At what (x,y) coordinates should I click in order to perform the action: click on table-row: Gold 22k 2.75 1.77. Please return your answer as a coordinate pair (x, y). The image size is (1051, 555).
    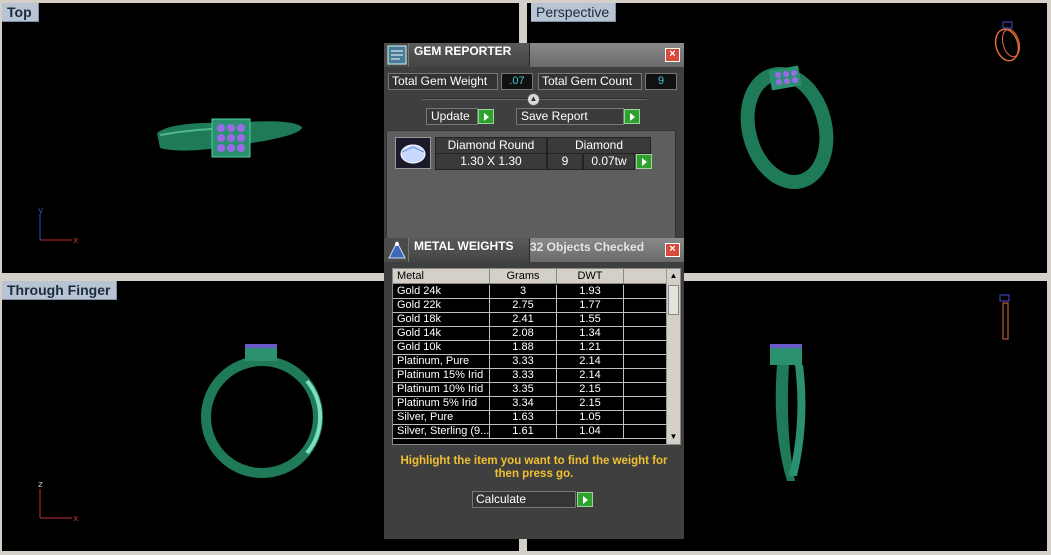
    Looking at the image, I should click on (530, 306).